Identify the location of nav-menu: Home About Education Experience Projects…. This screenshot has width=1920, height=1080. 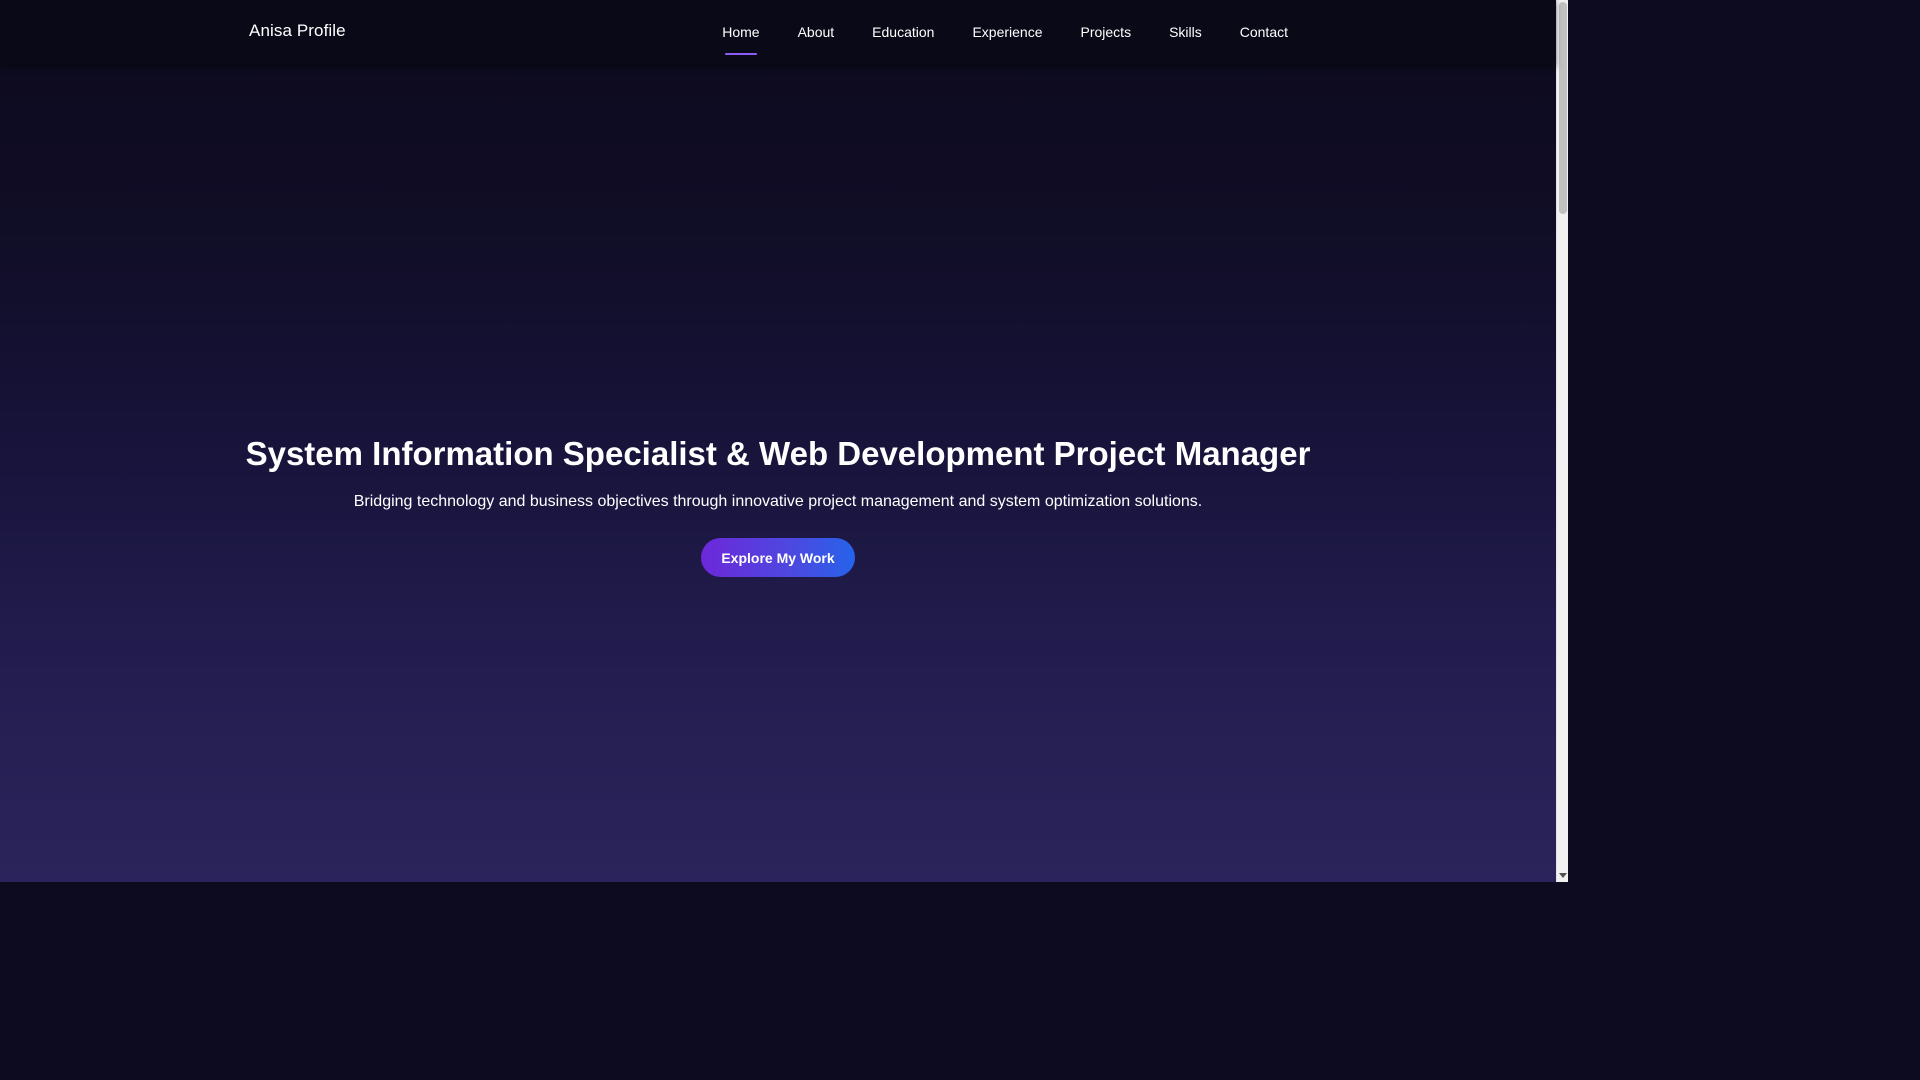
(986, 32).